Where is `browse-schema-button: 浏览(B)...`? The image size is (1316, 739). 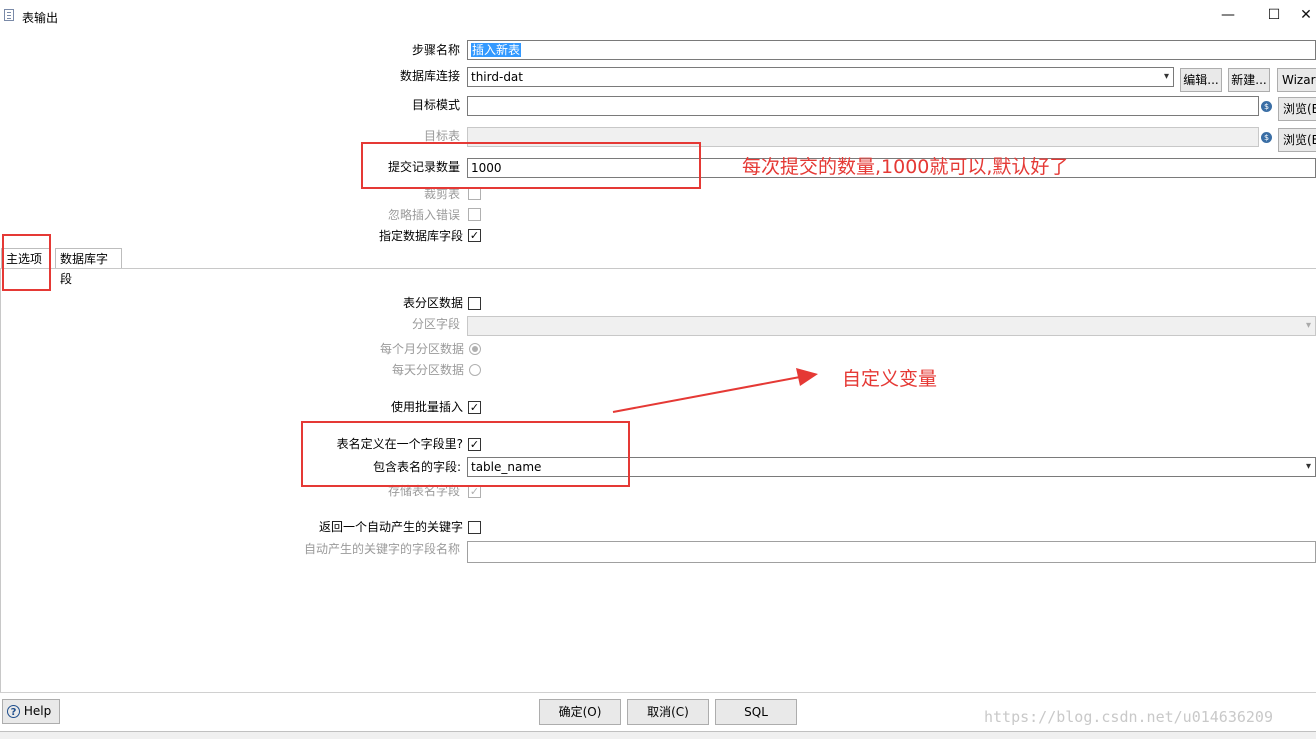
browse-schema-button: 浏览(B)... is located at coordinates (1297, 109).